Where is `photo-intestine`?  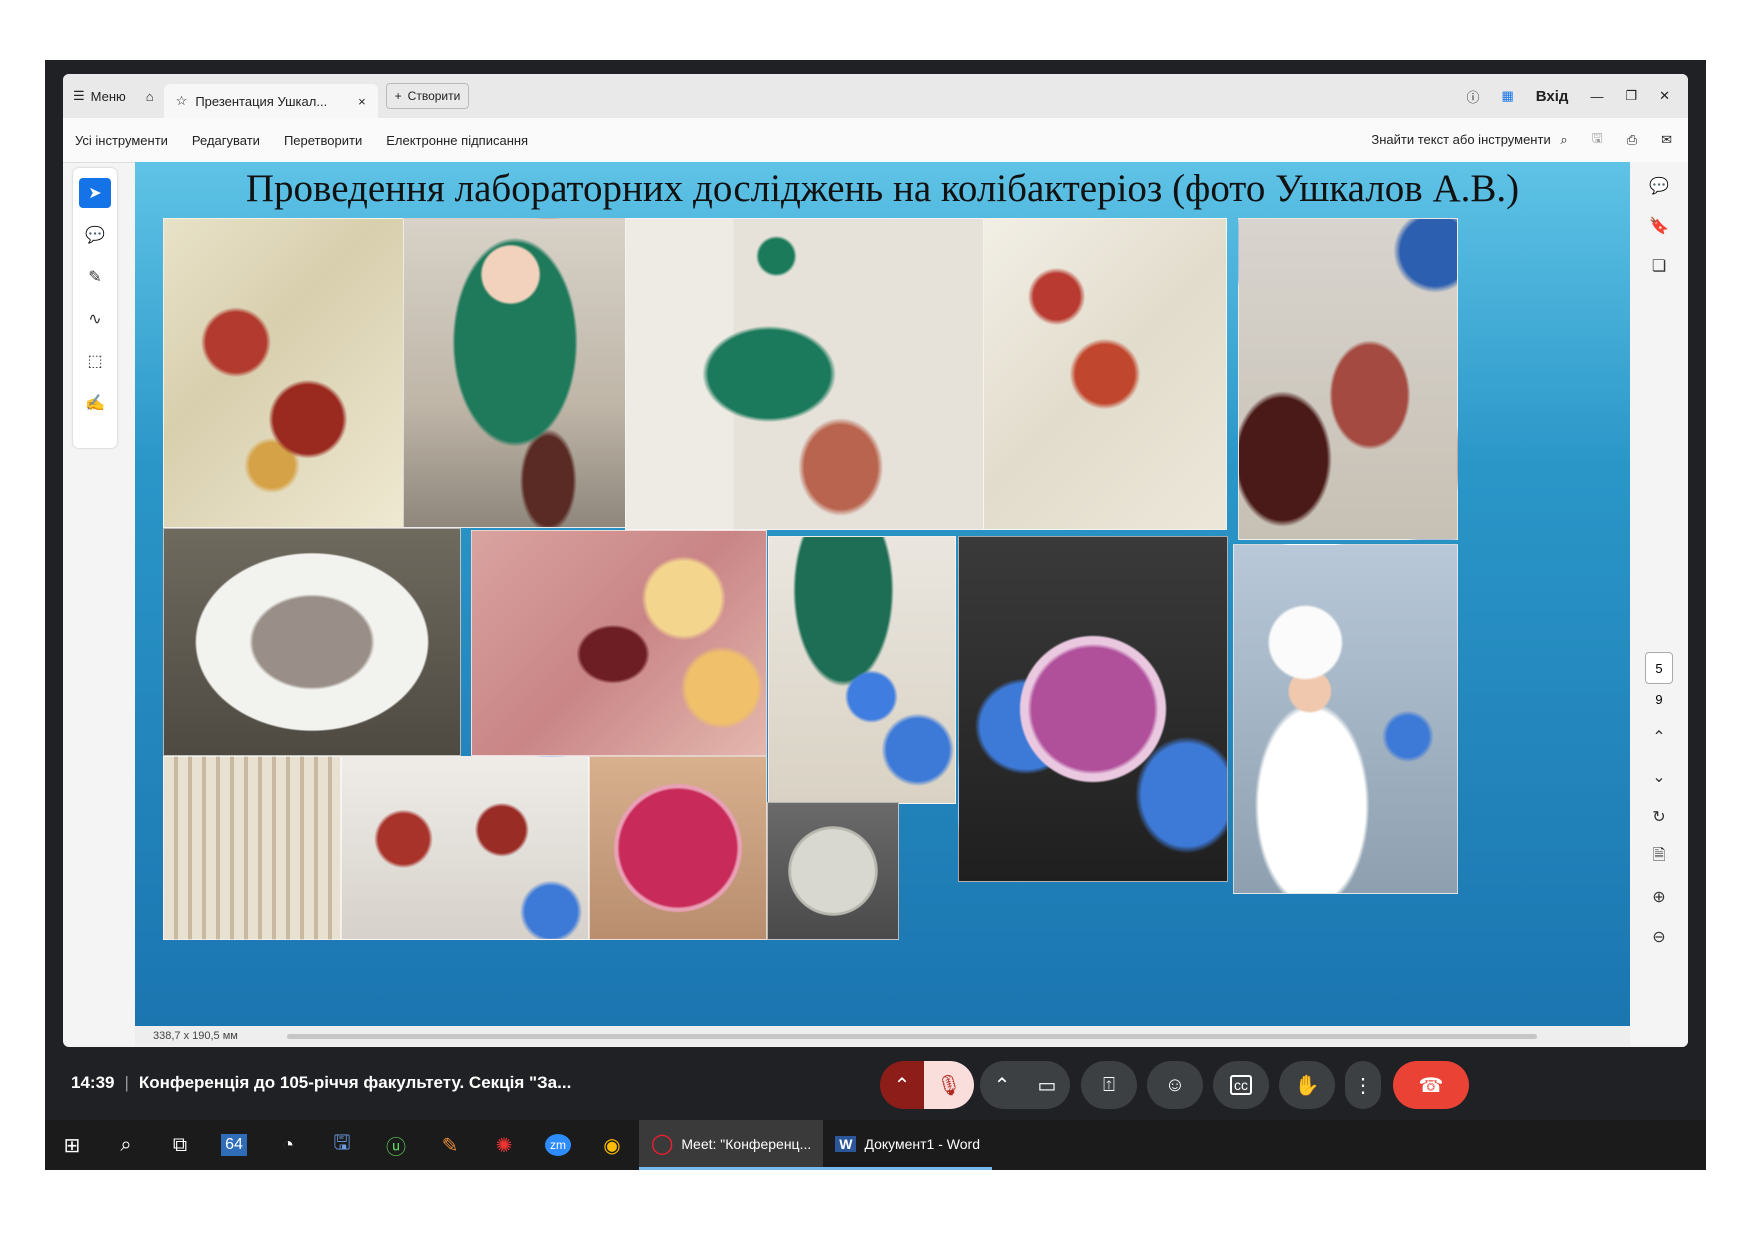 photo-intestine is located at coordinates (1348, 379).